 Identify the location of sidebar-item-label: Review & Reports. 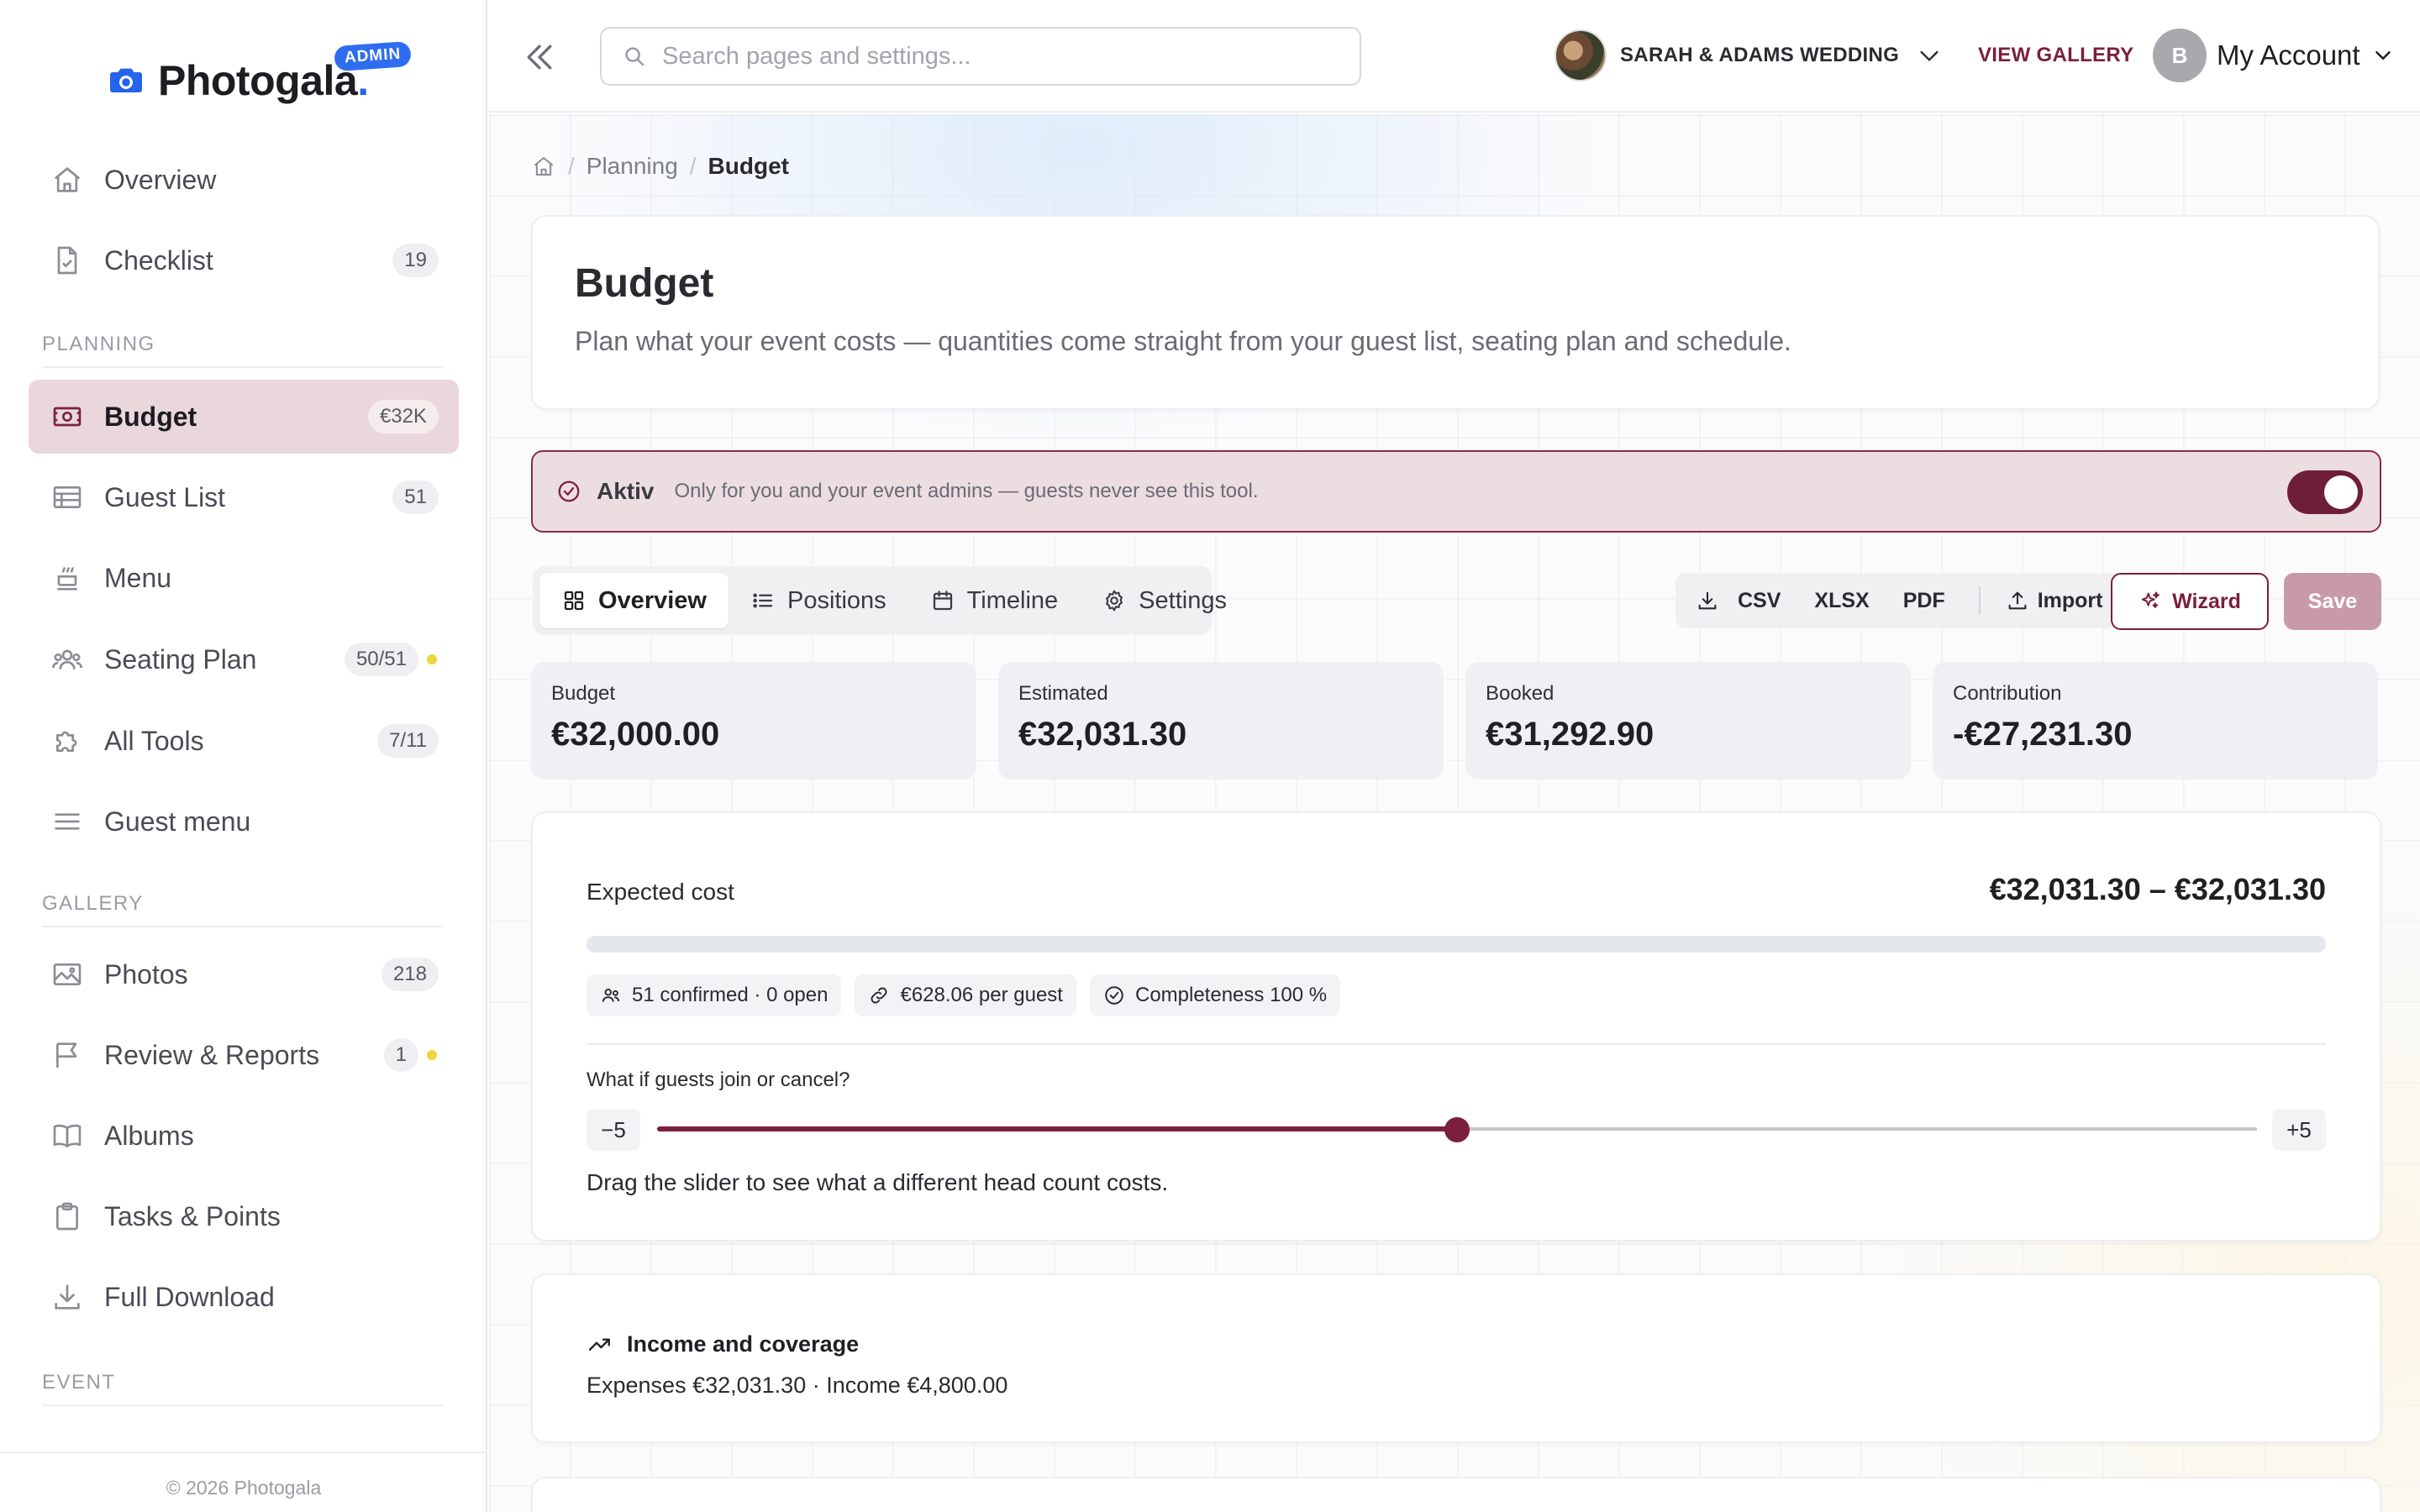
(212, 1054).